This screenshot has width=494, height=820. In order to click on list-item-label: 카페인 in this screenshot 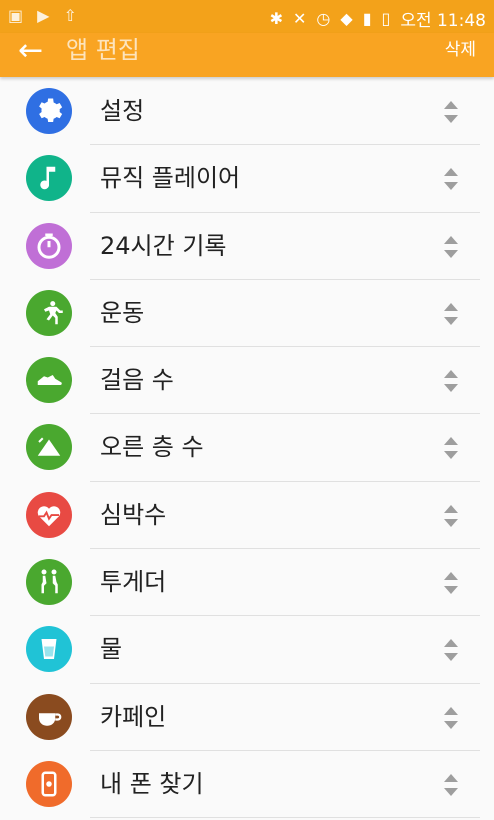, I will do `click(133, 716)`.